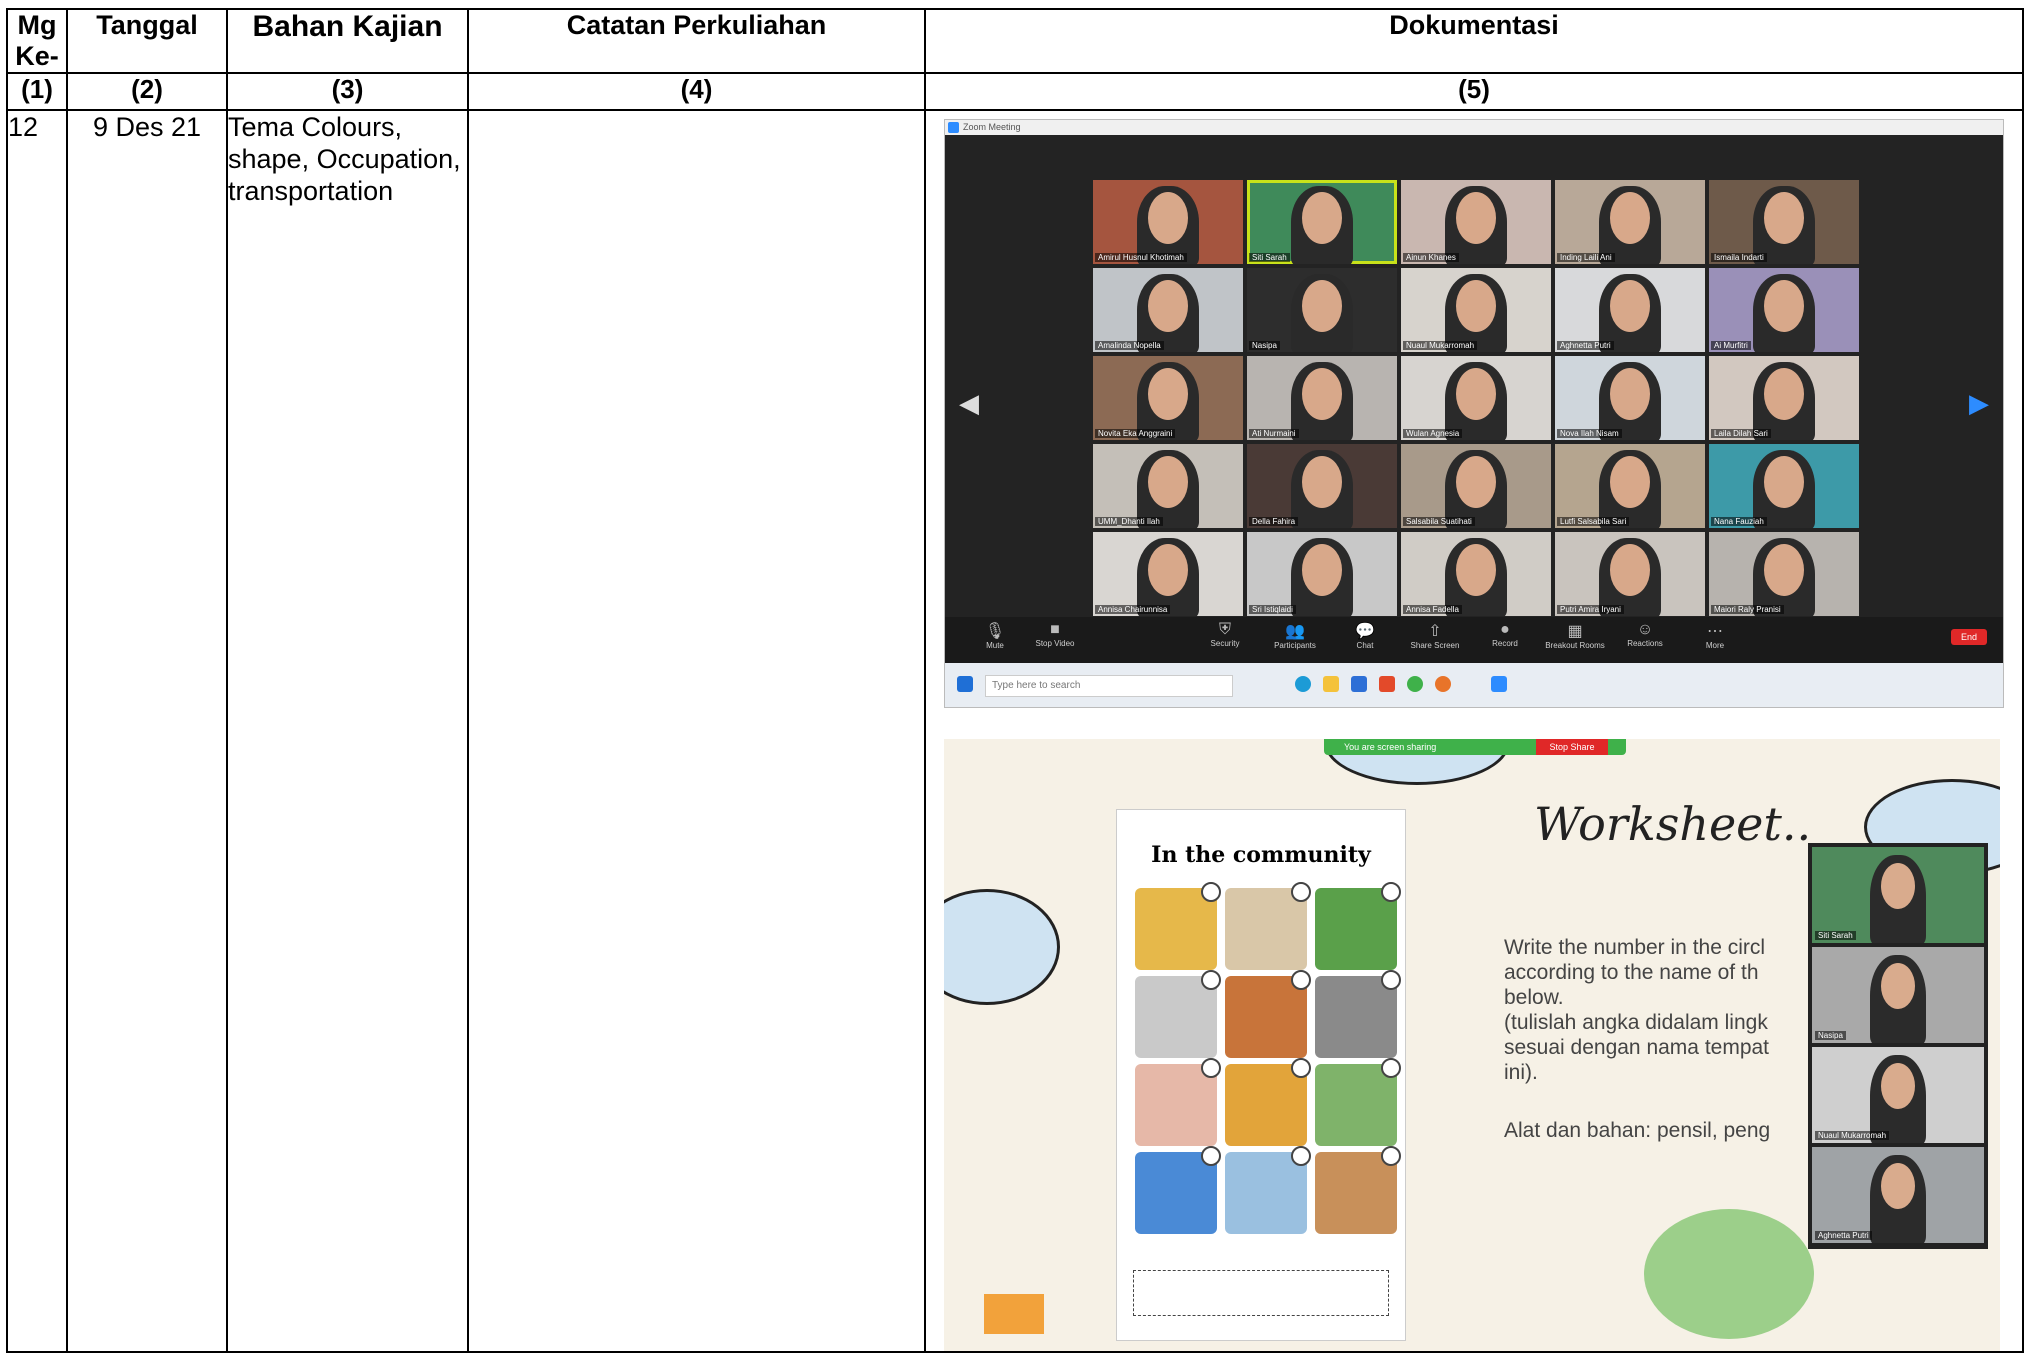  What do you see at coordinates (965, 684) in the screenshot?
I see `windows-start-icon` at bounding box center [965, 684].